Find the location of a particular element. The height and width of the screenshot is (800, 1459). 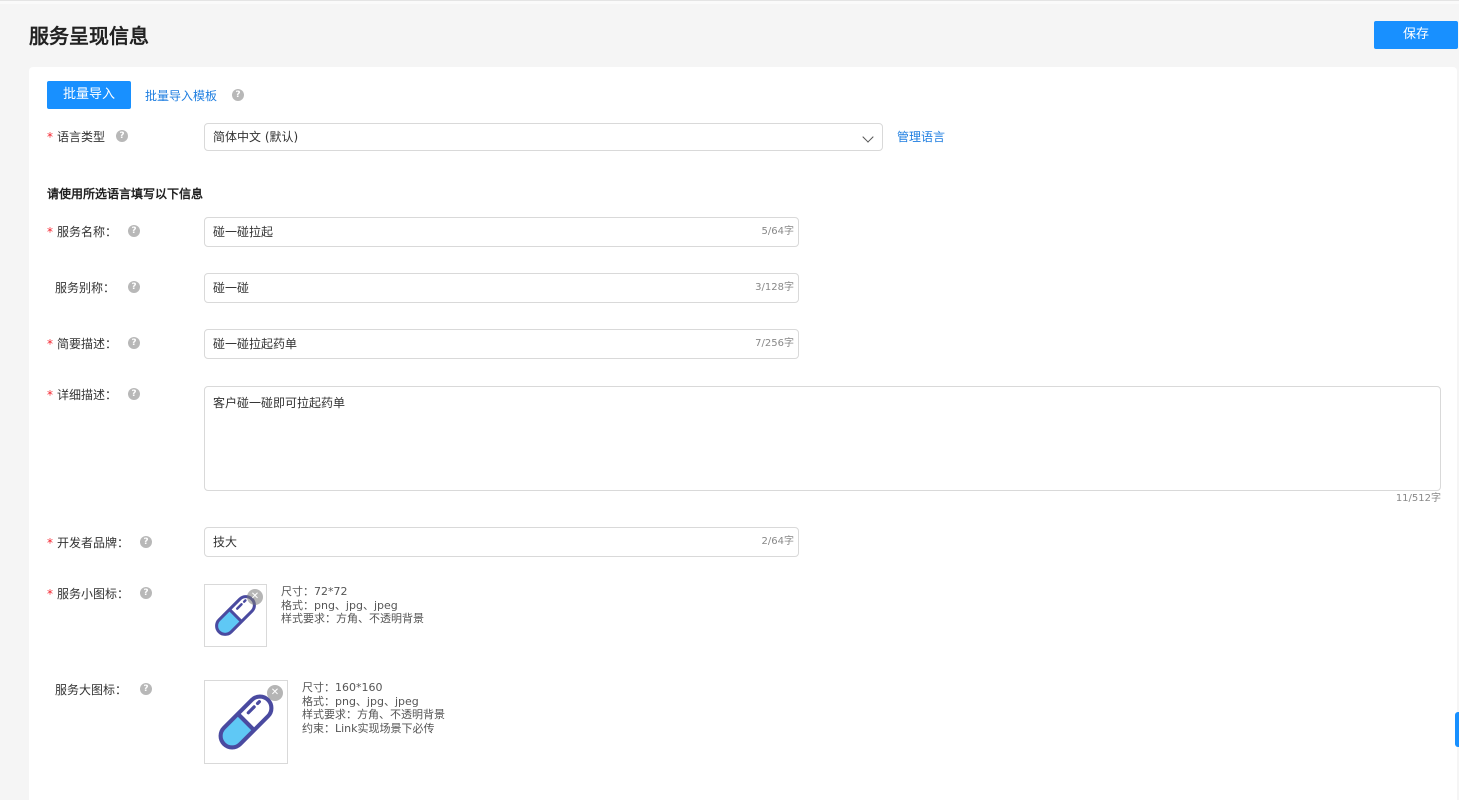

brief-description-input: 碰一碰拉起药单 7/256字 is located at coordinates (501, 344).